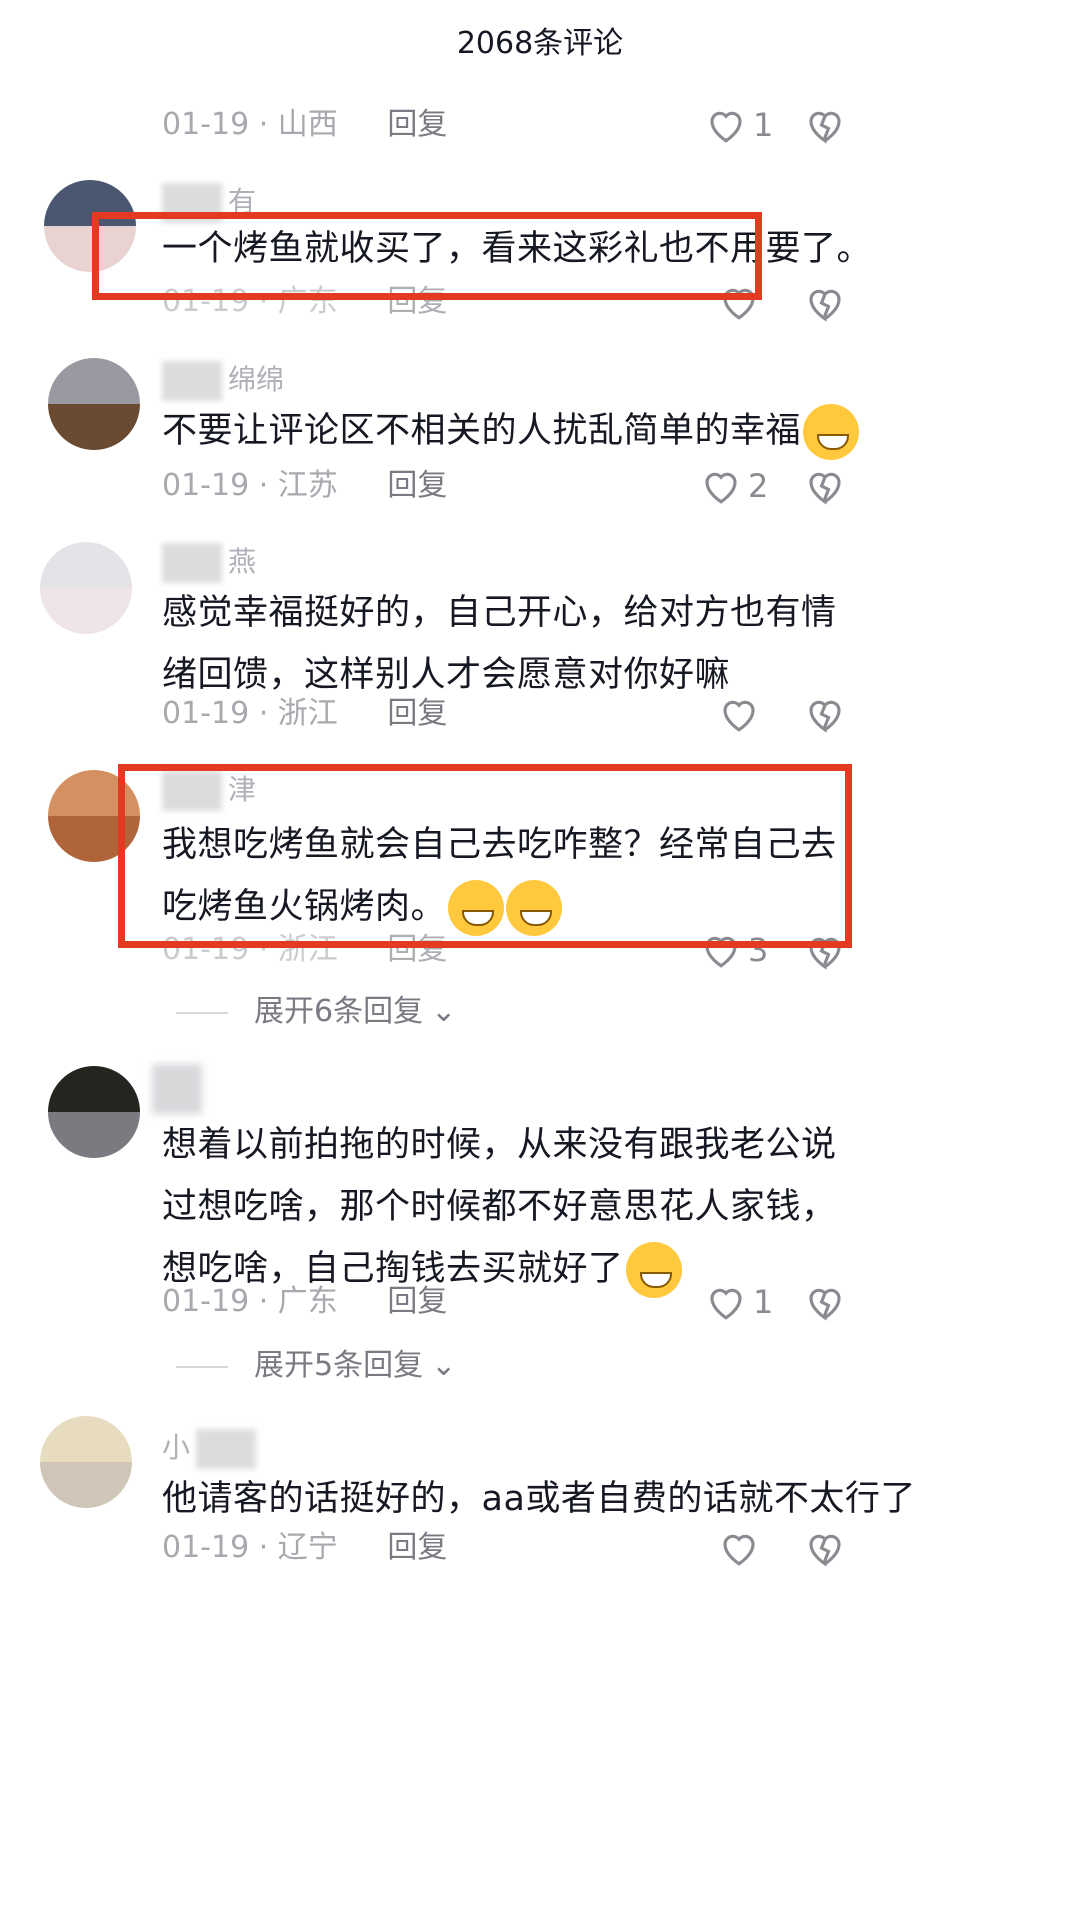  What do you see at coordinates (209, 562) in the screenshot?
I see `username: 燕` at bounding box center [209, 562].